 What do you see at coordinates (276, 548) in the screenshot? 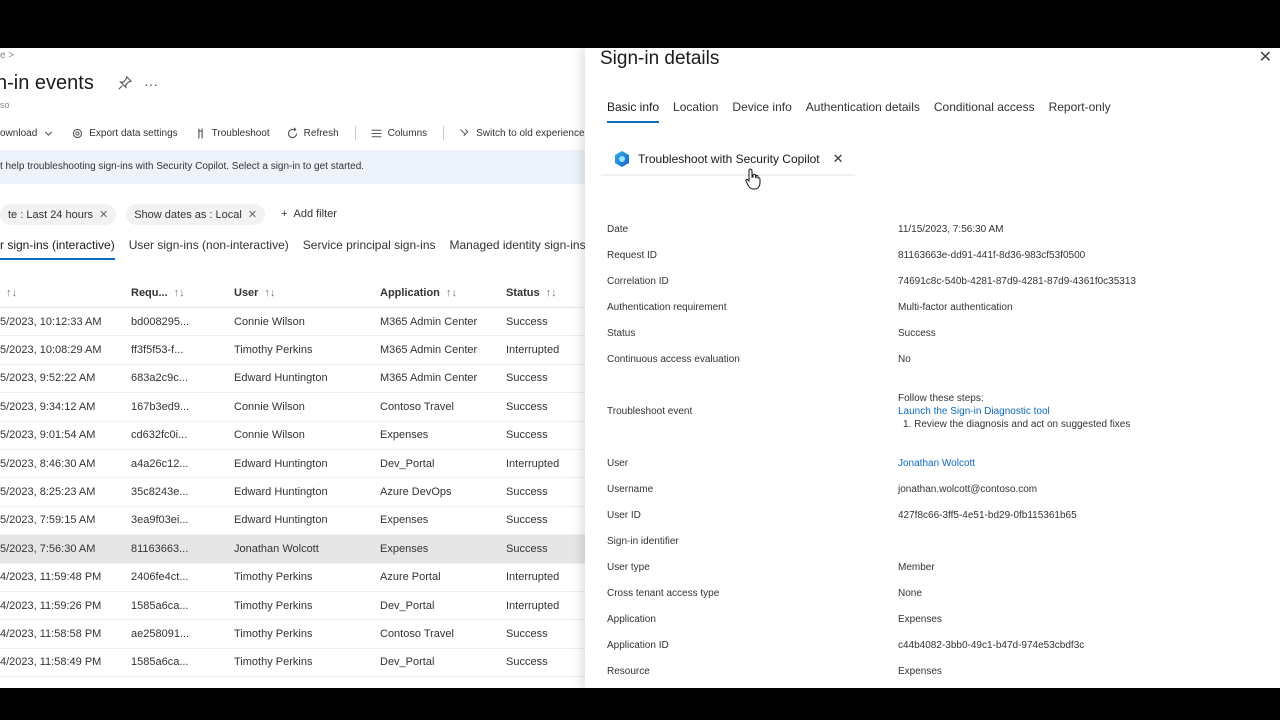
I see `cell-user: Jonathan Wolcott` at bounding box center [276, 548].